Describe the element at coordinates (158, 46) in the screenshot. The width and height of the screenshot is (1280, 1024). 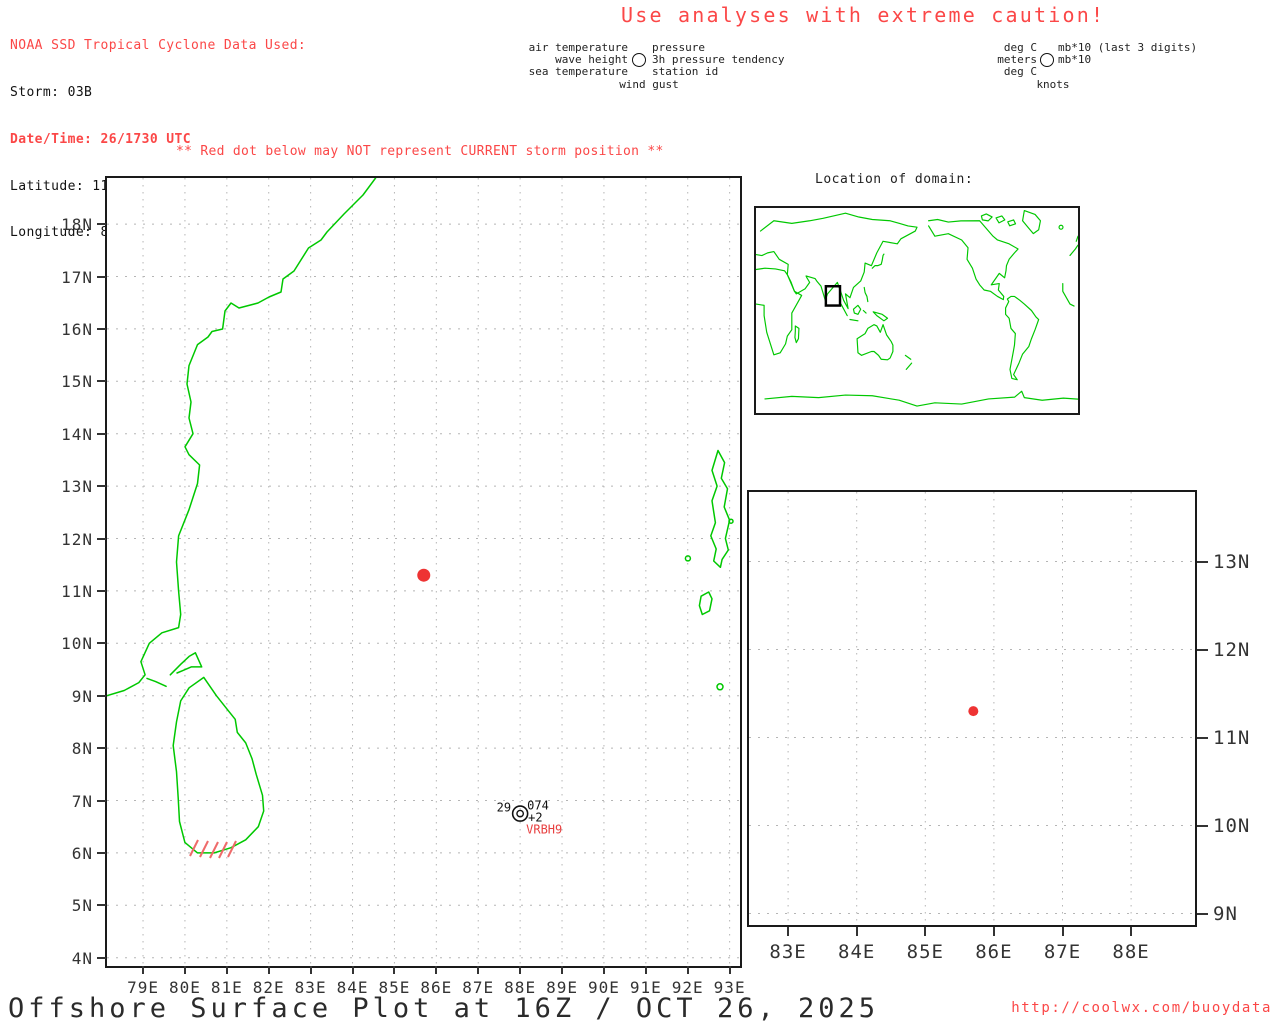
I see `noaa-source-line: NOAA SSD Tropical Cyclone Data Used:` at that location.